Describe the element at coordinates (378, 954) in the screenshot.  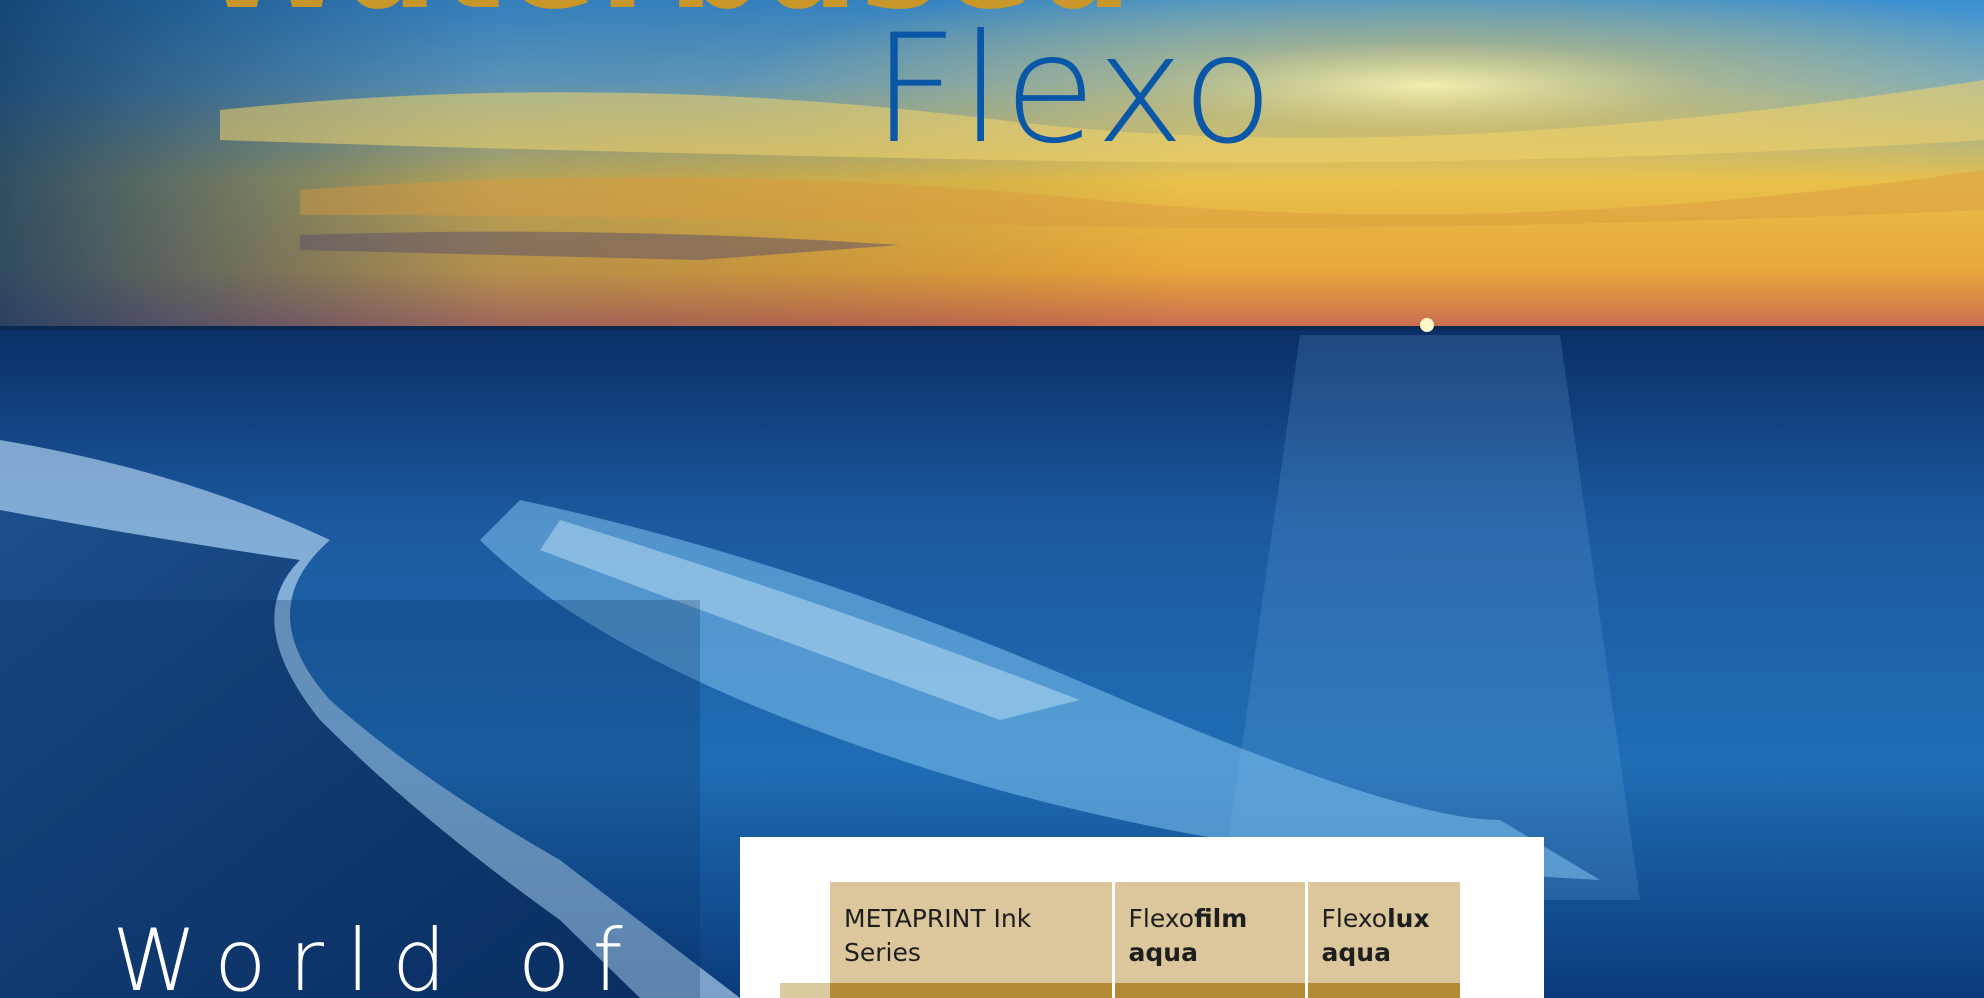
I see `side-heading: World of` at that location.